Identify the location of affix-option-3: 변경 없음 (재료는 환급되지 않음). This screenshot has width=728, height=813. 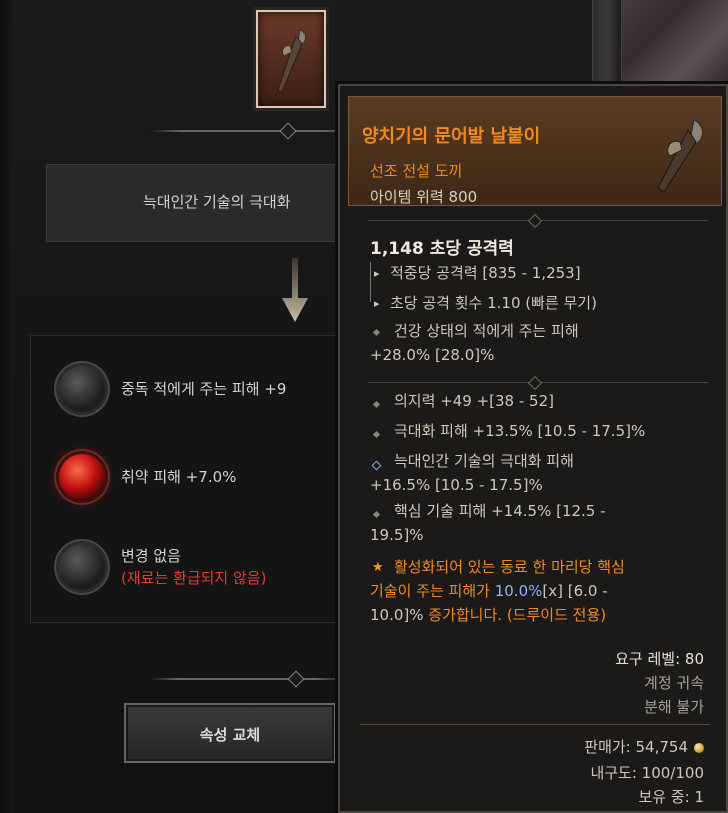
(162, 567).